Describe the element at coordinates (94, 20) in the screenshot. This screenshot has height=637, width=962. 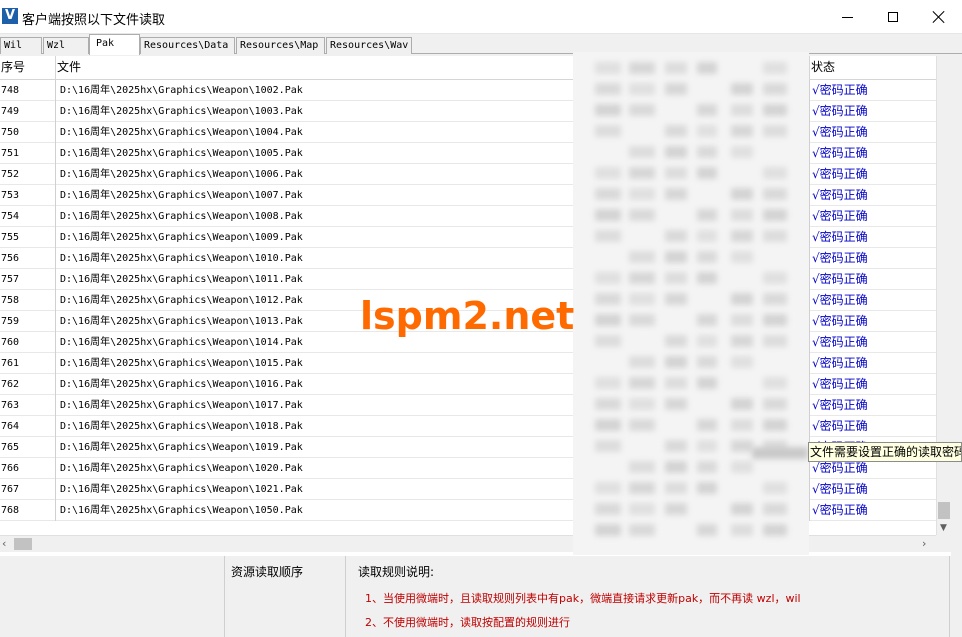
I see `window-title: 客户端按照以下文件读取` at that location.